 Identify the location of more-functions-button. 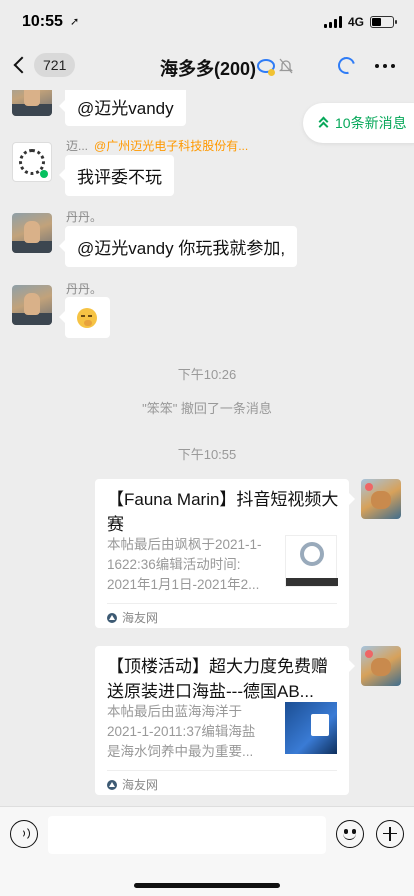
(390, 834).